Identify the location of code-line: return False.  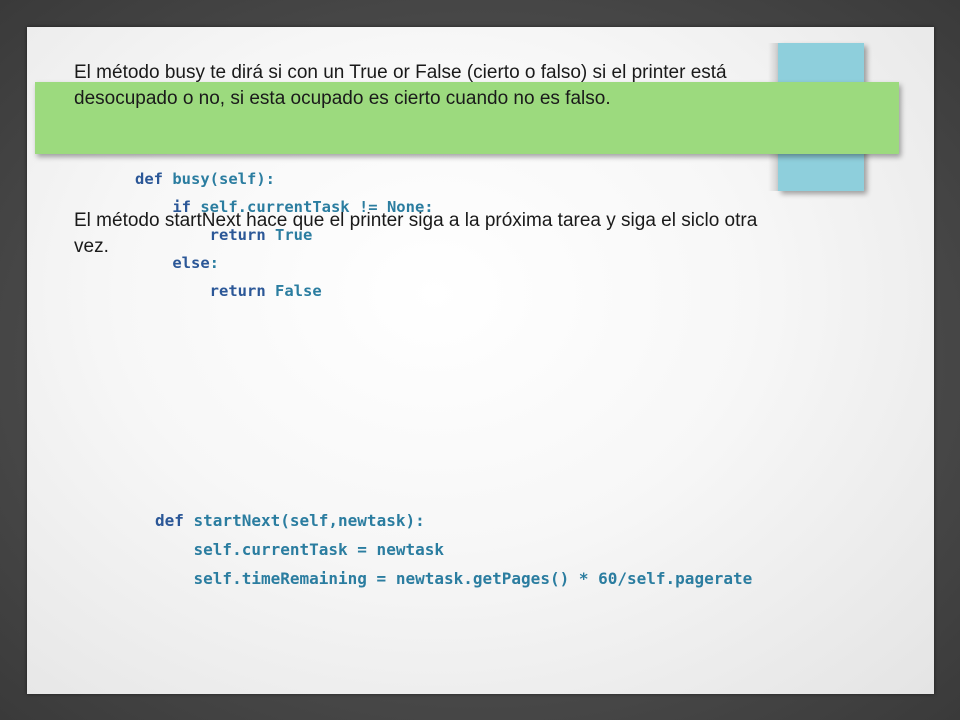
(265, 291).